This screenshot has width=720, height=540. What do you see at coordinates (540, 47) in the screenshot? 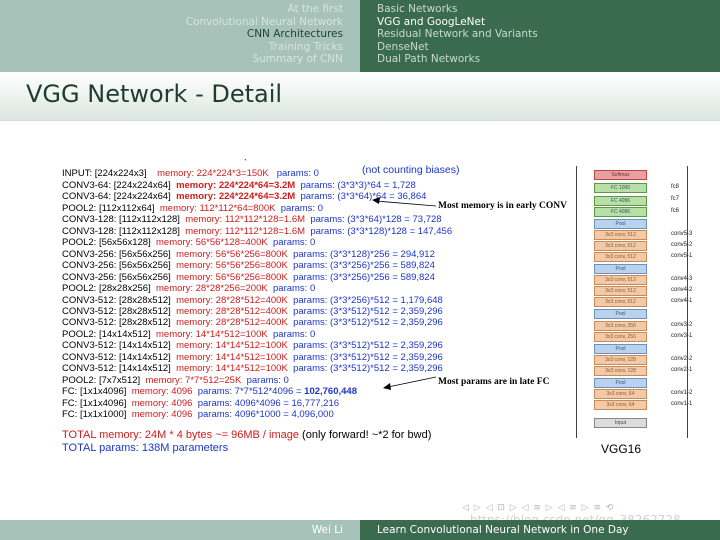
I see `subsection-item: DenseNet` at bounding box center [540, 47].